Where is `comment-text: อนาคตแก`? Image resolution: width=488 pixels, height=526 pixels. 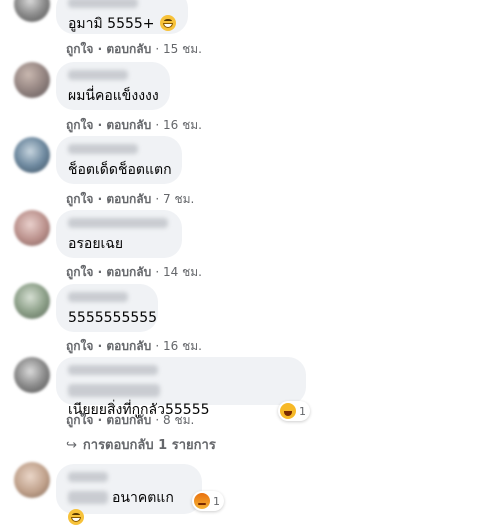
comment-text: อนาคตแก is located at coordinates (143, 498).